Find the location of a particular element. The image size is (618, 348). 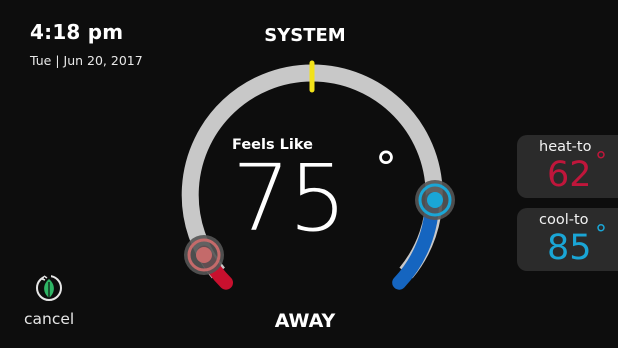

cool-to-card: cool-to 85 ° is located at coordinates (567, 239).